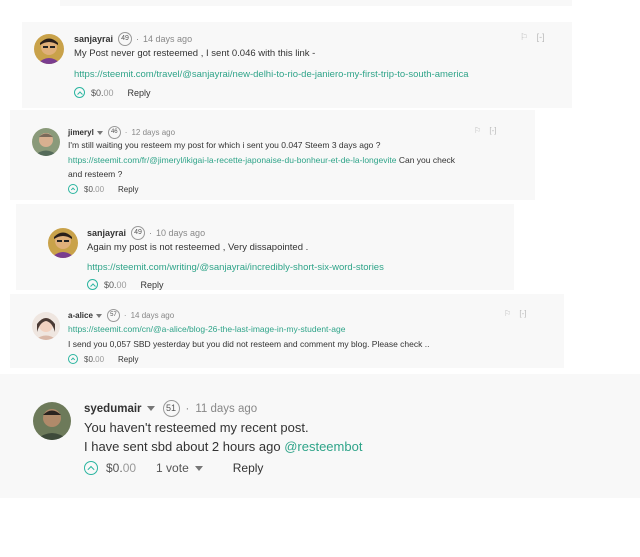 This screenshot has width=640, height=557. I want to click on reputation-badge: 51, so click(171, 408).